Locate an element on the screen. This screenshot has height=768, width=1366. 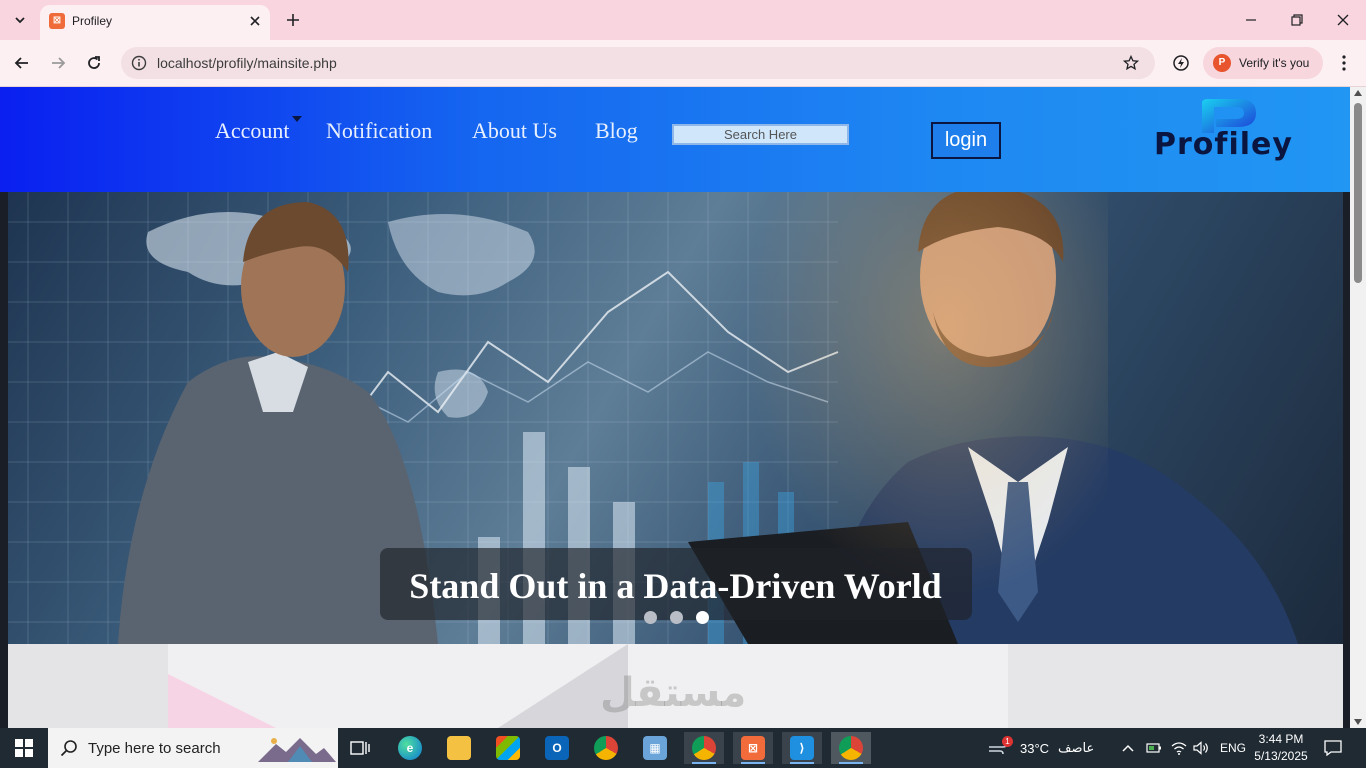
task-view-button is located at coordinates (360, 748).